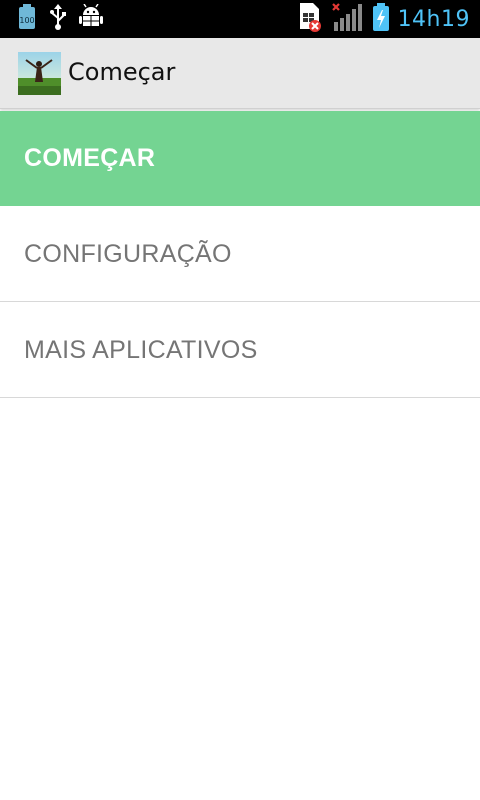 The image size is (480, 800). Describe the element at coordinates (310, 19) in the screenshot. I see `sim-error-icon` at that location.